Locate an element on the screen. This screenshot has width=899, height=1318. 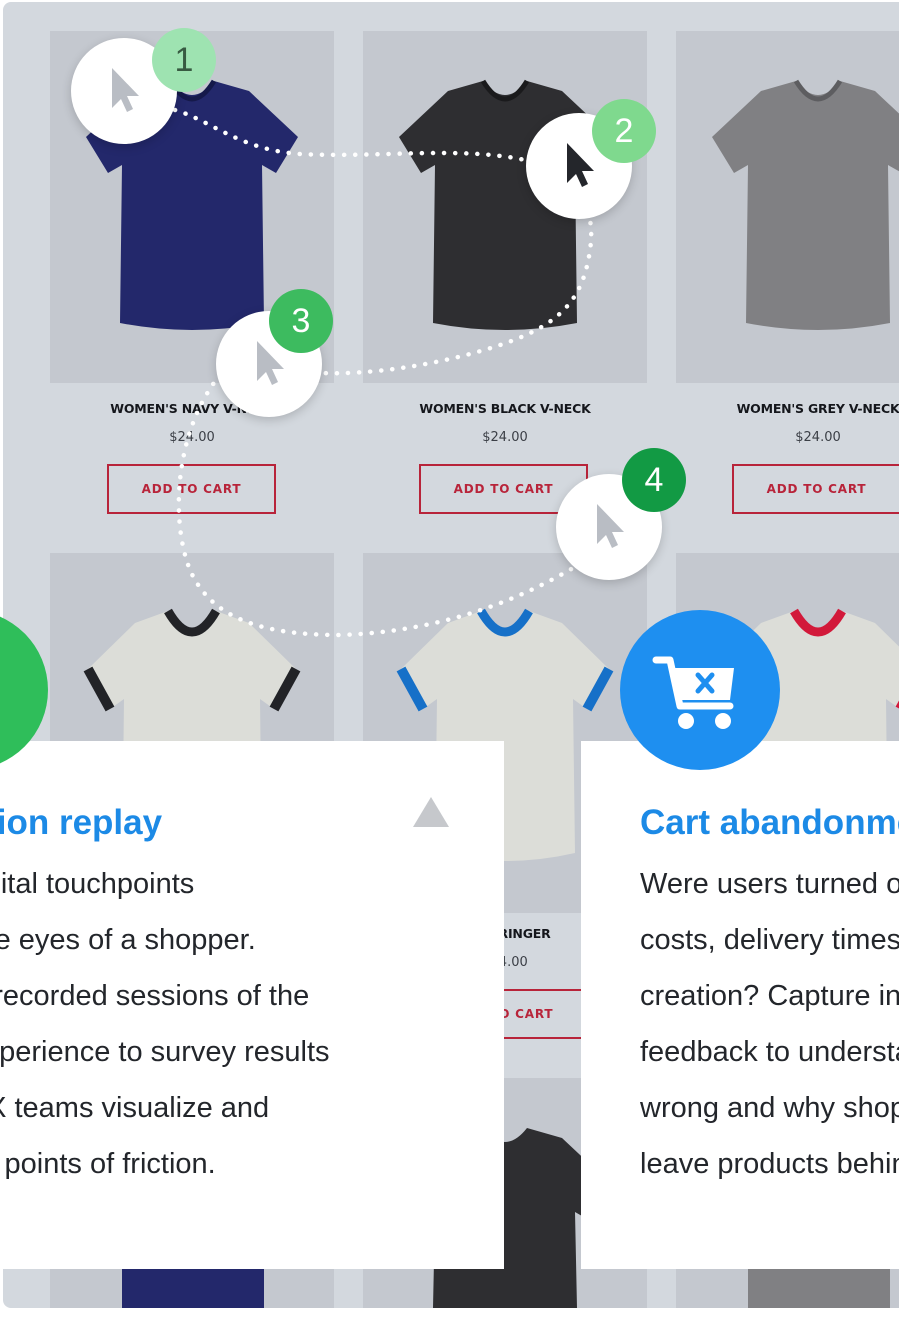
session-replay-line: to help UX teams visualize and is located at coordinates (135, 1108).